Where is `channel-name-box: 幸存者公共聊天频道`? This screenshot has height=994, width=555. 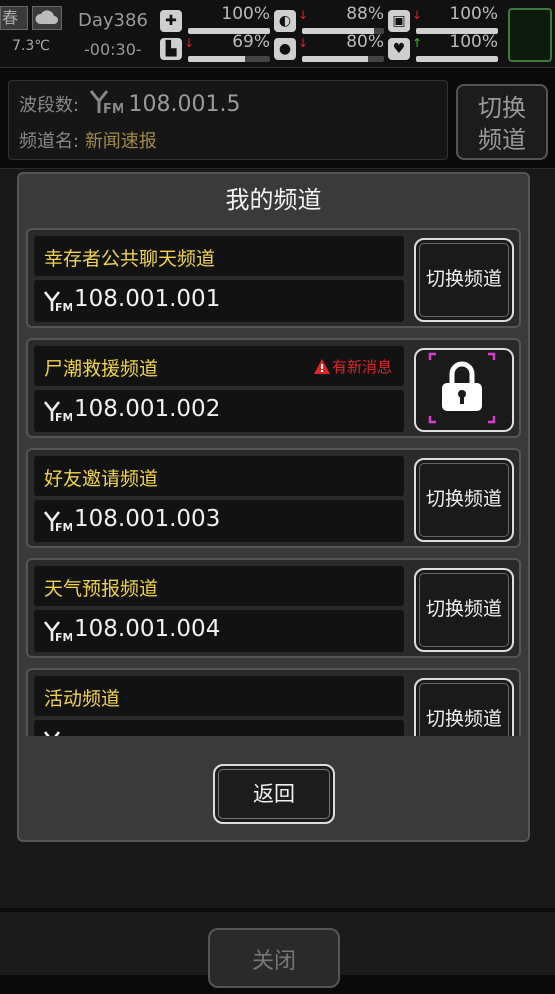
channel-name-box: 幸存者公共聊天频道 is located at coordinates (219, 256).